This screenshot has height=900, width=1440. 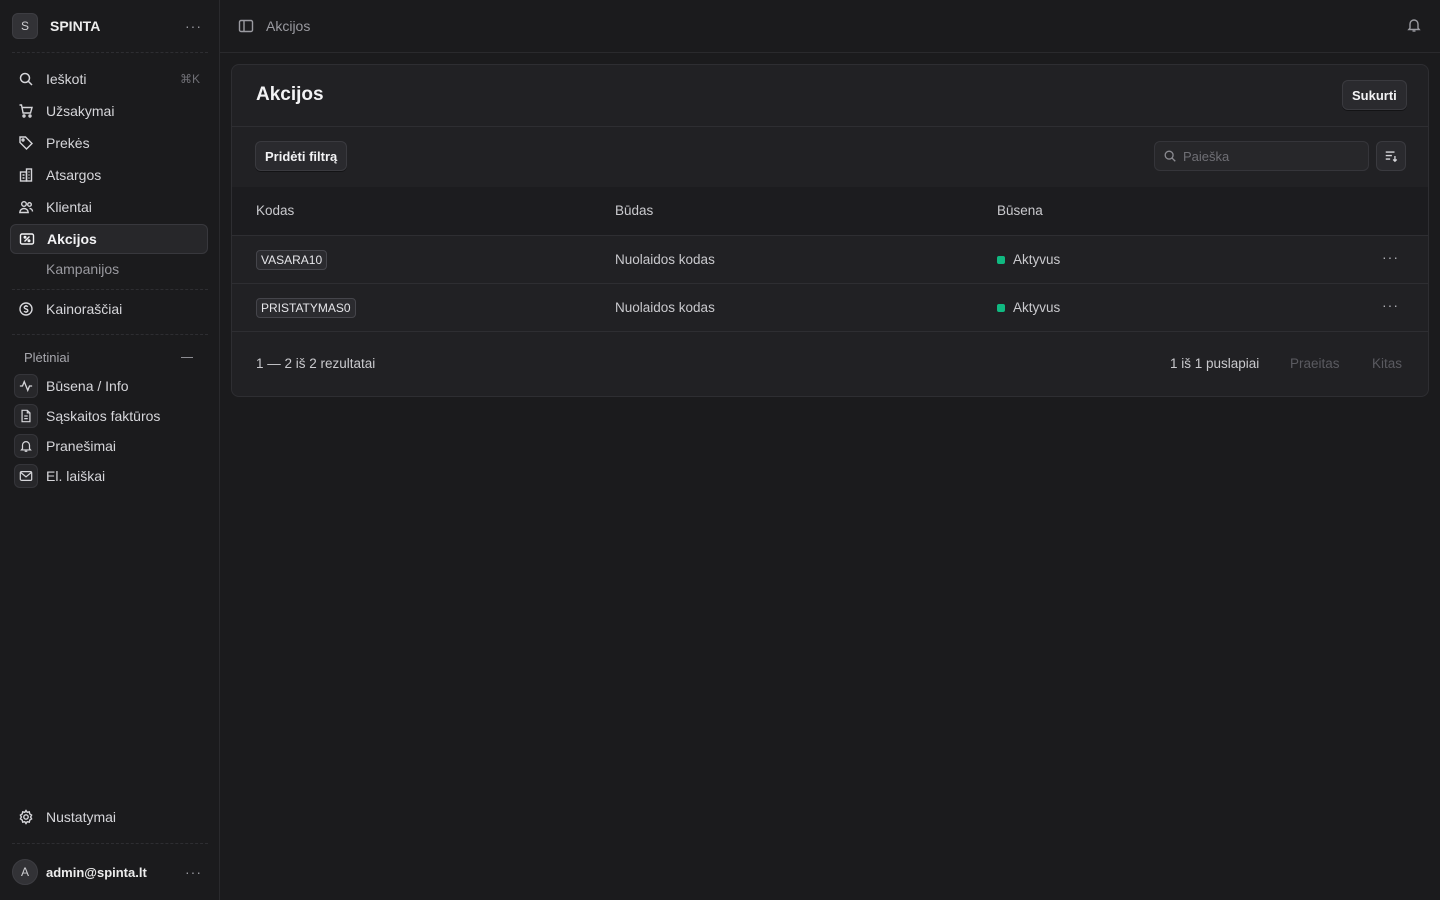 I want to click on extensions-section-title: Plėtiniai, so click(x=47, y=357).